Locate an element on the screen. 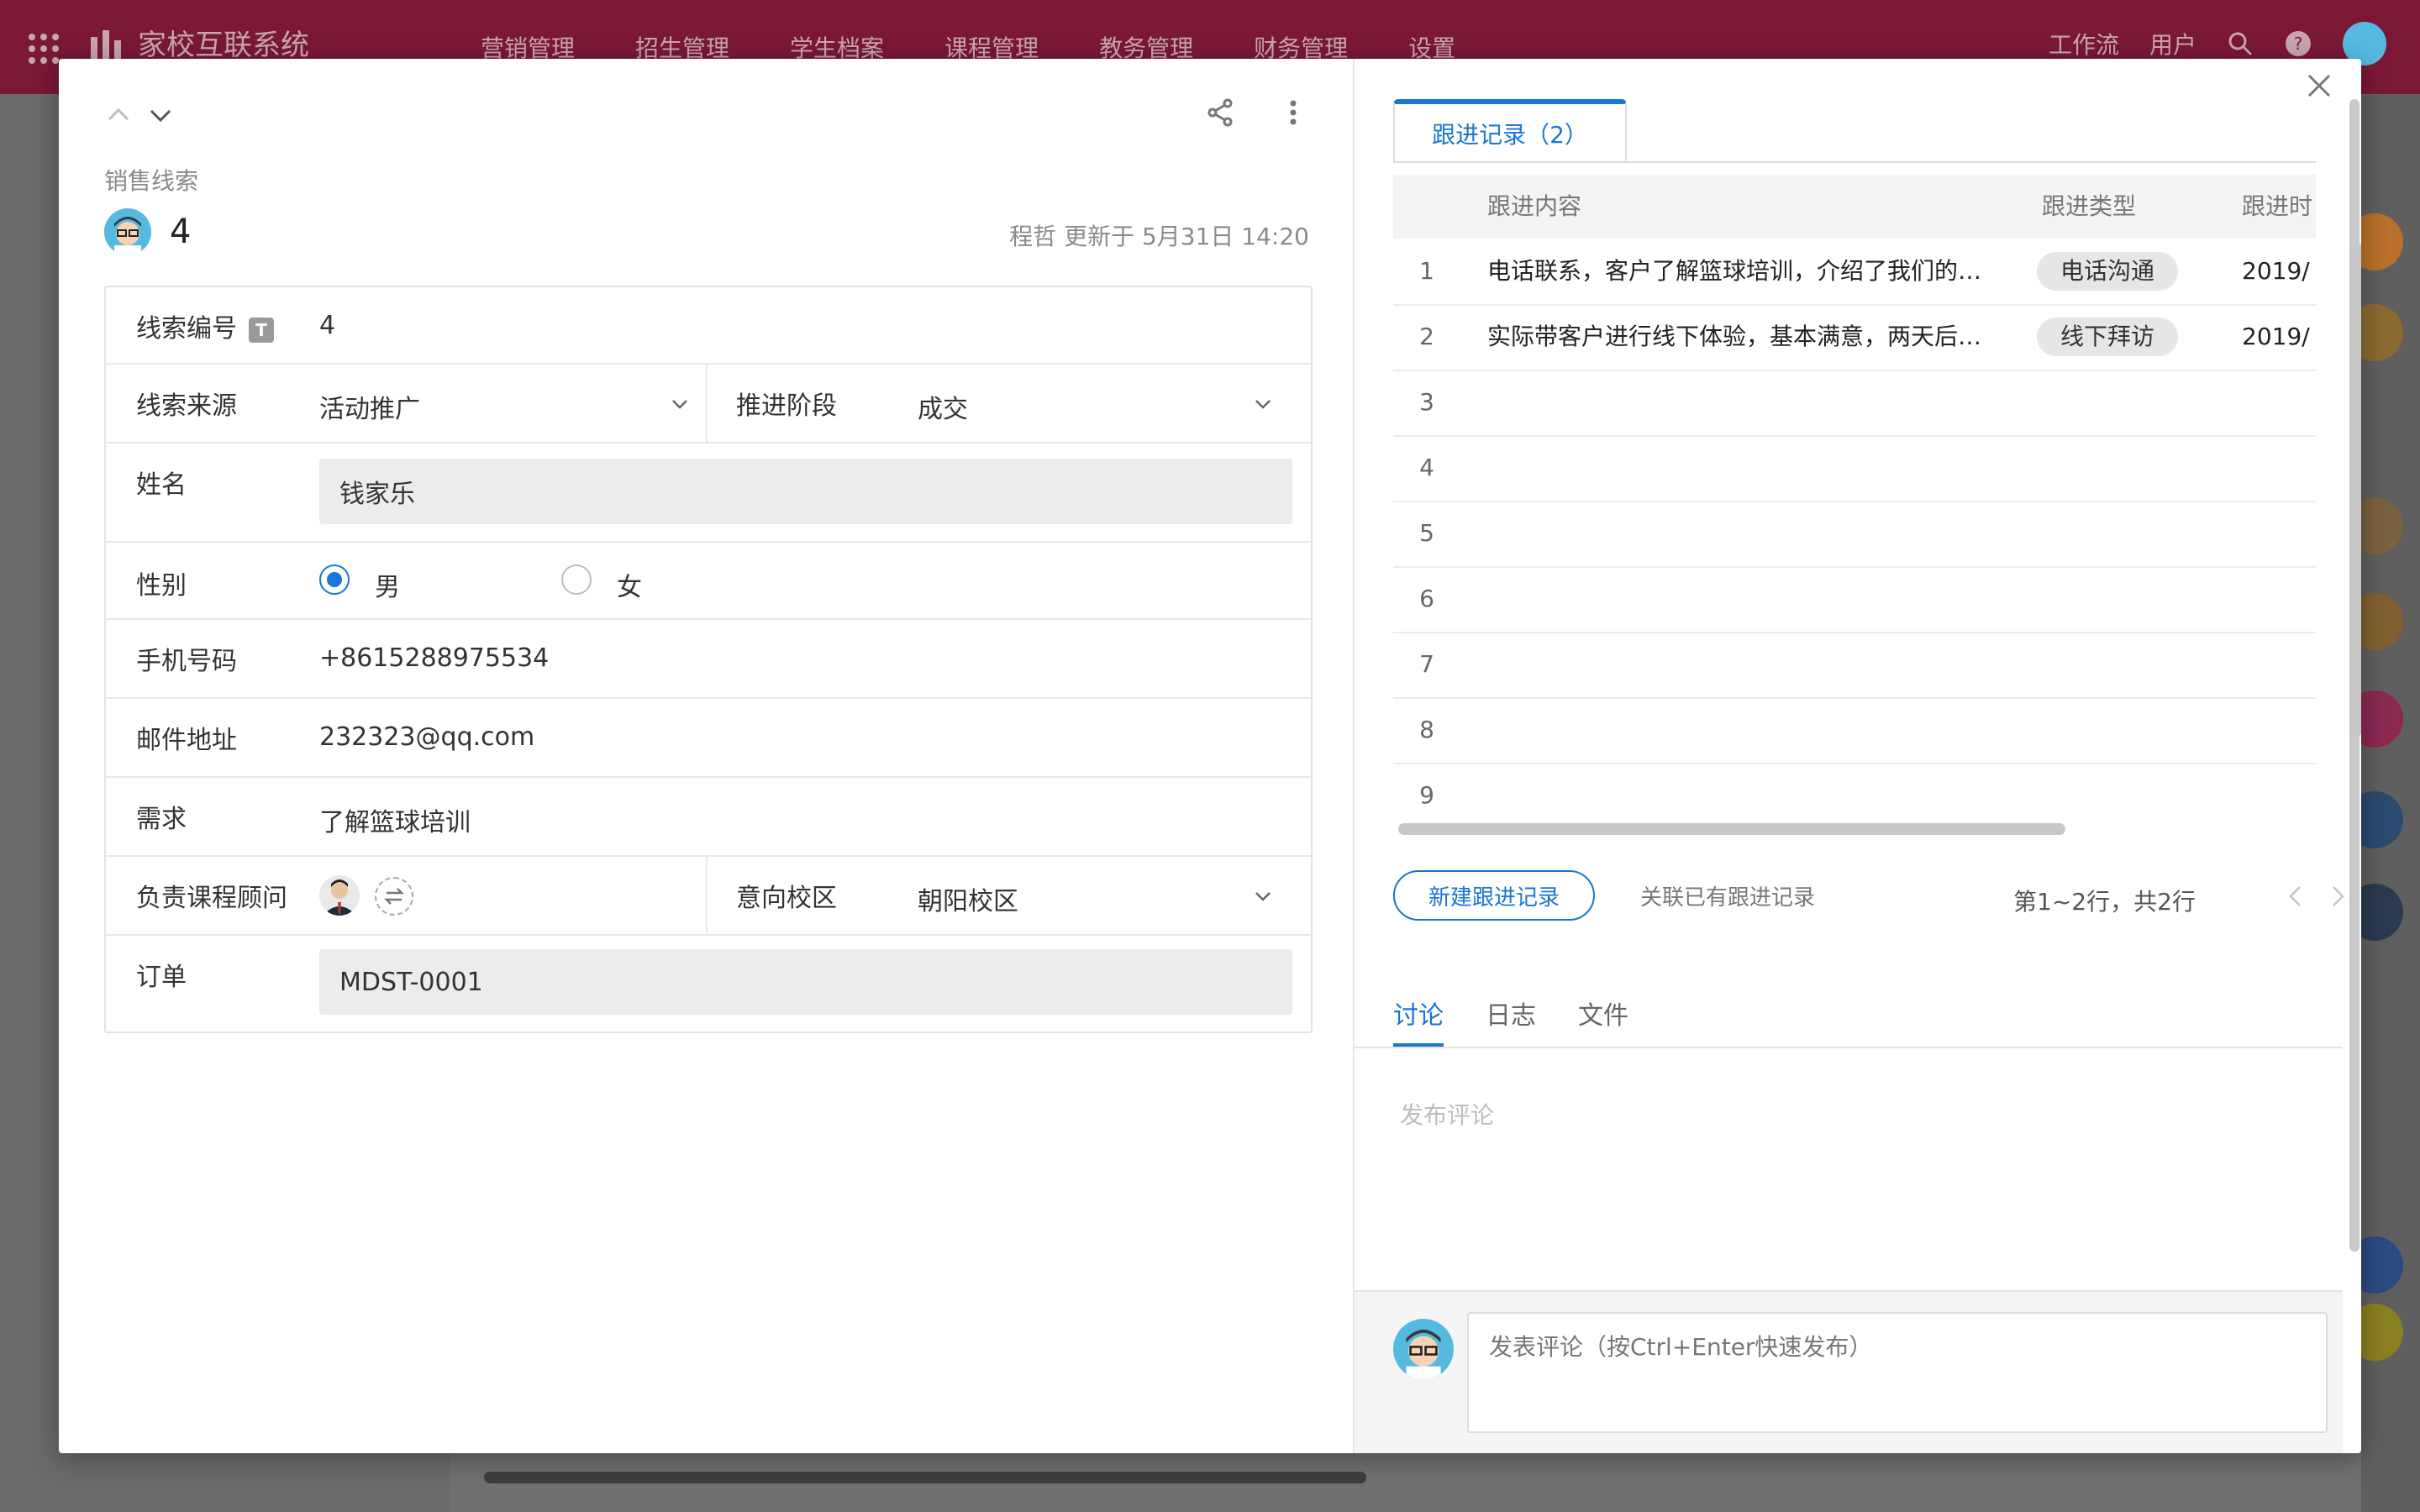 The image size is (2420, 1512). link-existing-followup: 关联已有跟进记录 is located at coordinates (1728, 895).